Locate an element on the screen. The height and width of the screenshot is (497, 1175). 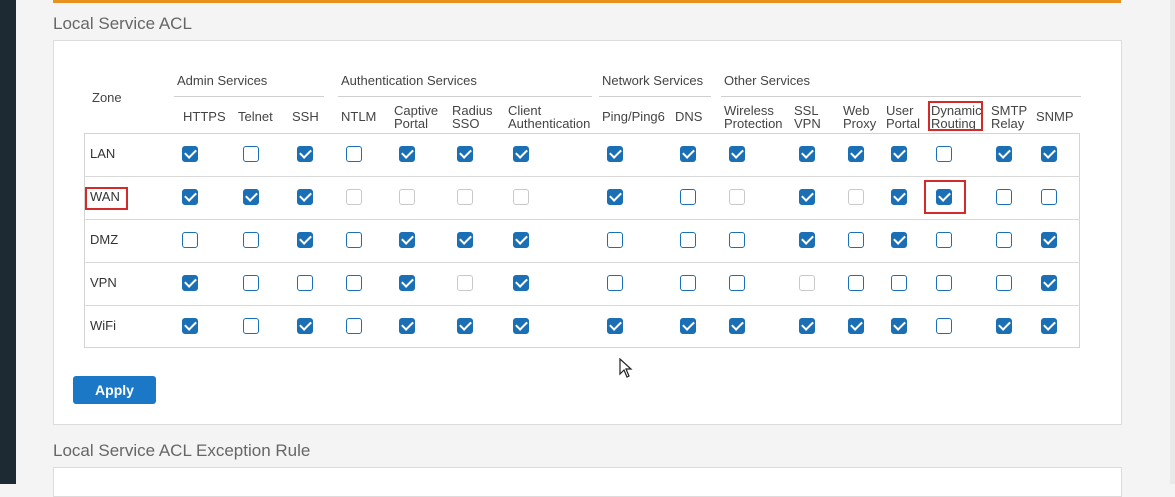
column-header-line1: DNS is located at coordinates (689, 116).